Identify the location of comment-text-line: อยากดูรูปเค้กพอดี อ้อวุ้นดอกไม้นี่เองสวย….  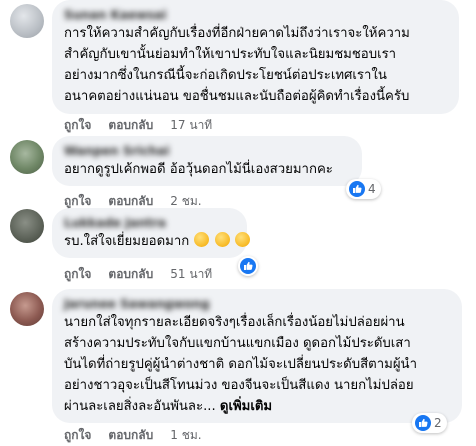
(198, 169).